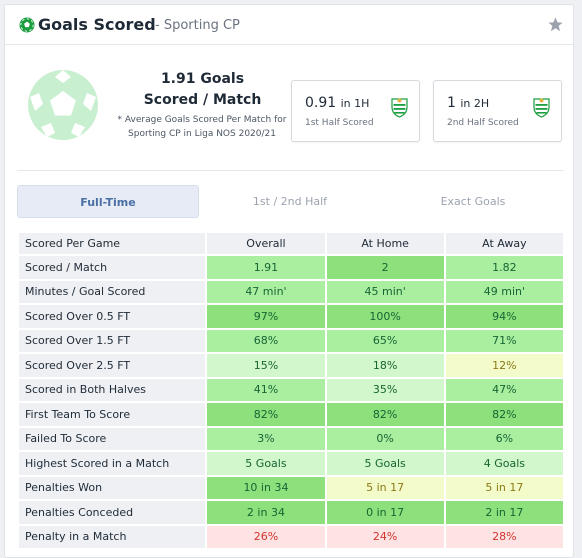 The height and width of the screenshot is (558, 582). Describe the element at coordinates (266, 463) in the screenshot. I see `overall-cell: 5 Goals` at that location.